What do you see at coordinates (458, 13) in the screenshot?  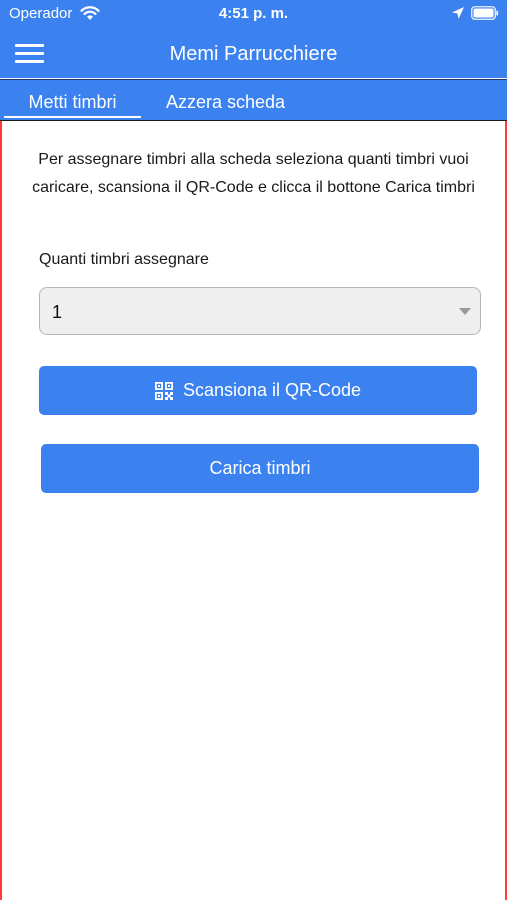 I see `location-arrow-icon` at bounding box center [458, 13].